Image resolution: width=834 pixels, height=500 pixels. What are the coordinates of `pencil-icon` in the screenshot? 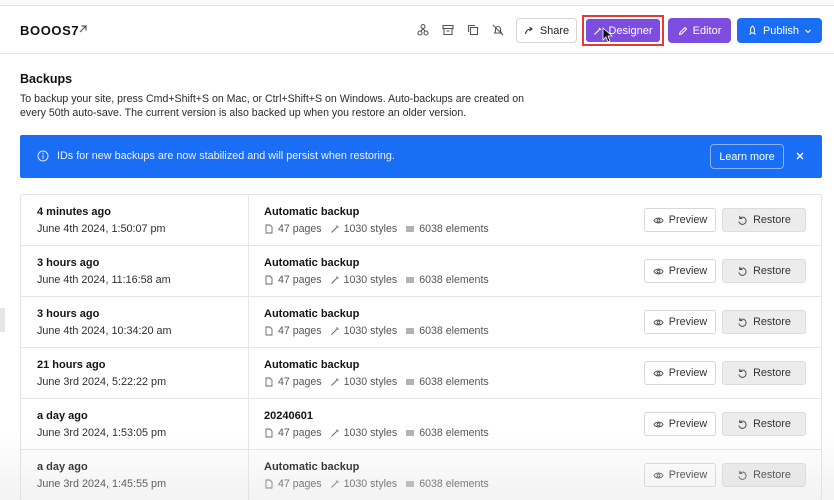 It's located at (682, 30).